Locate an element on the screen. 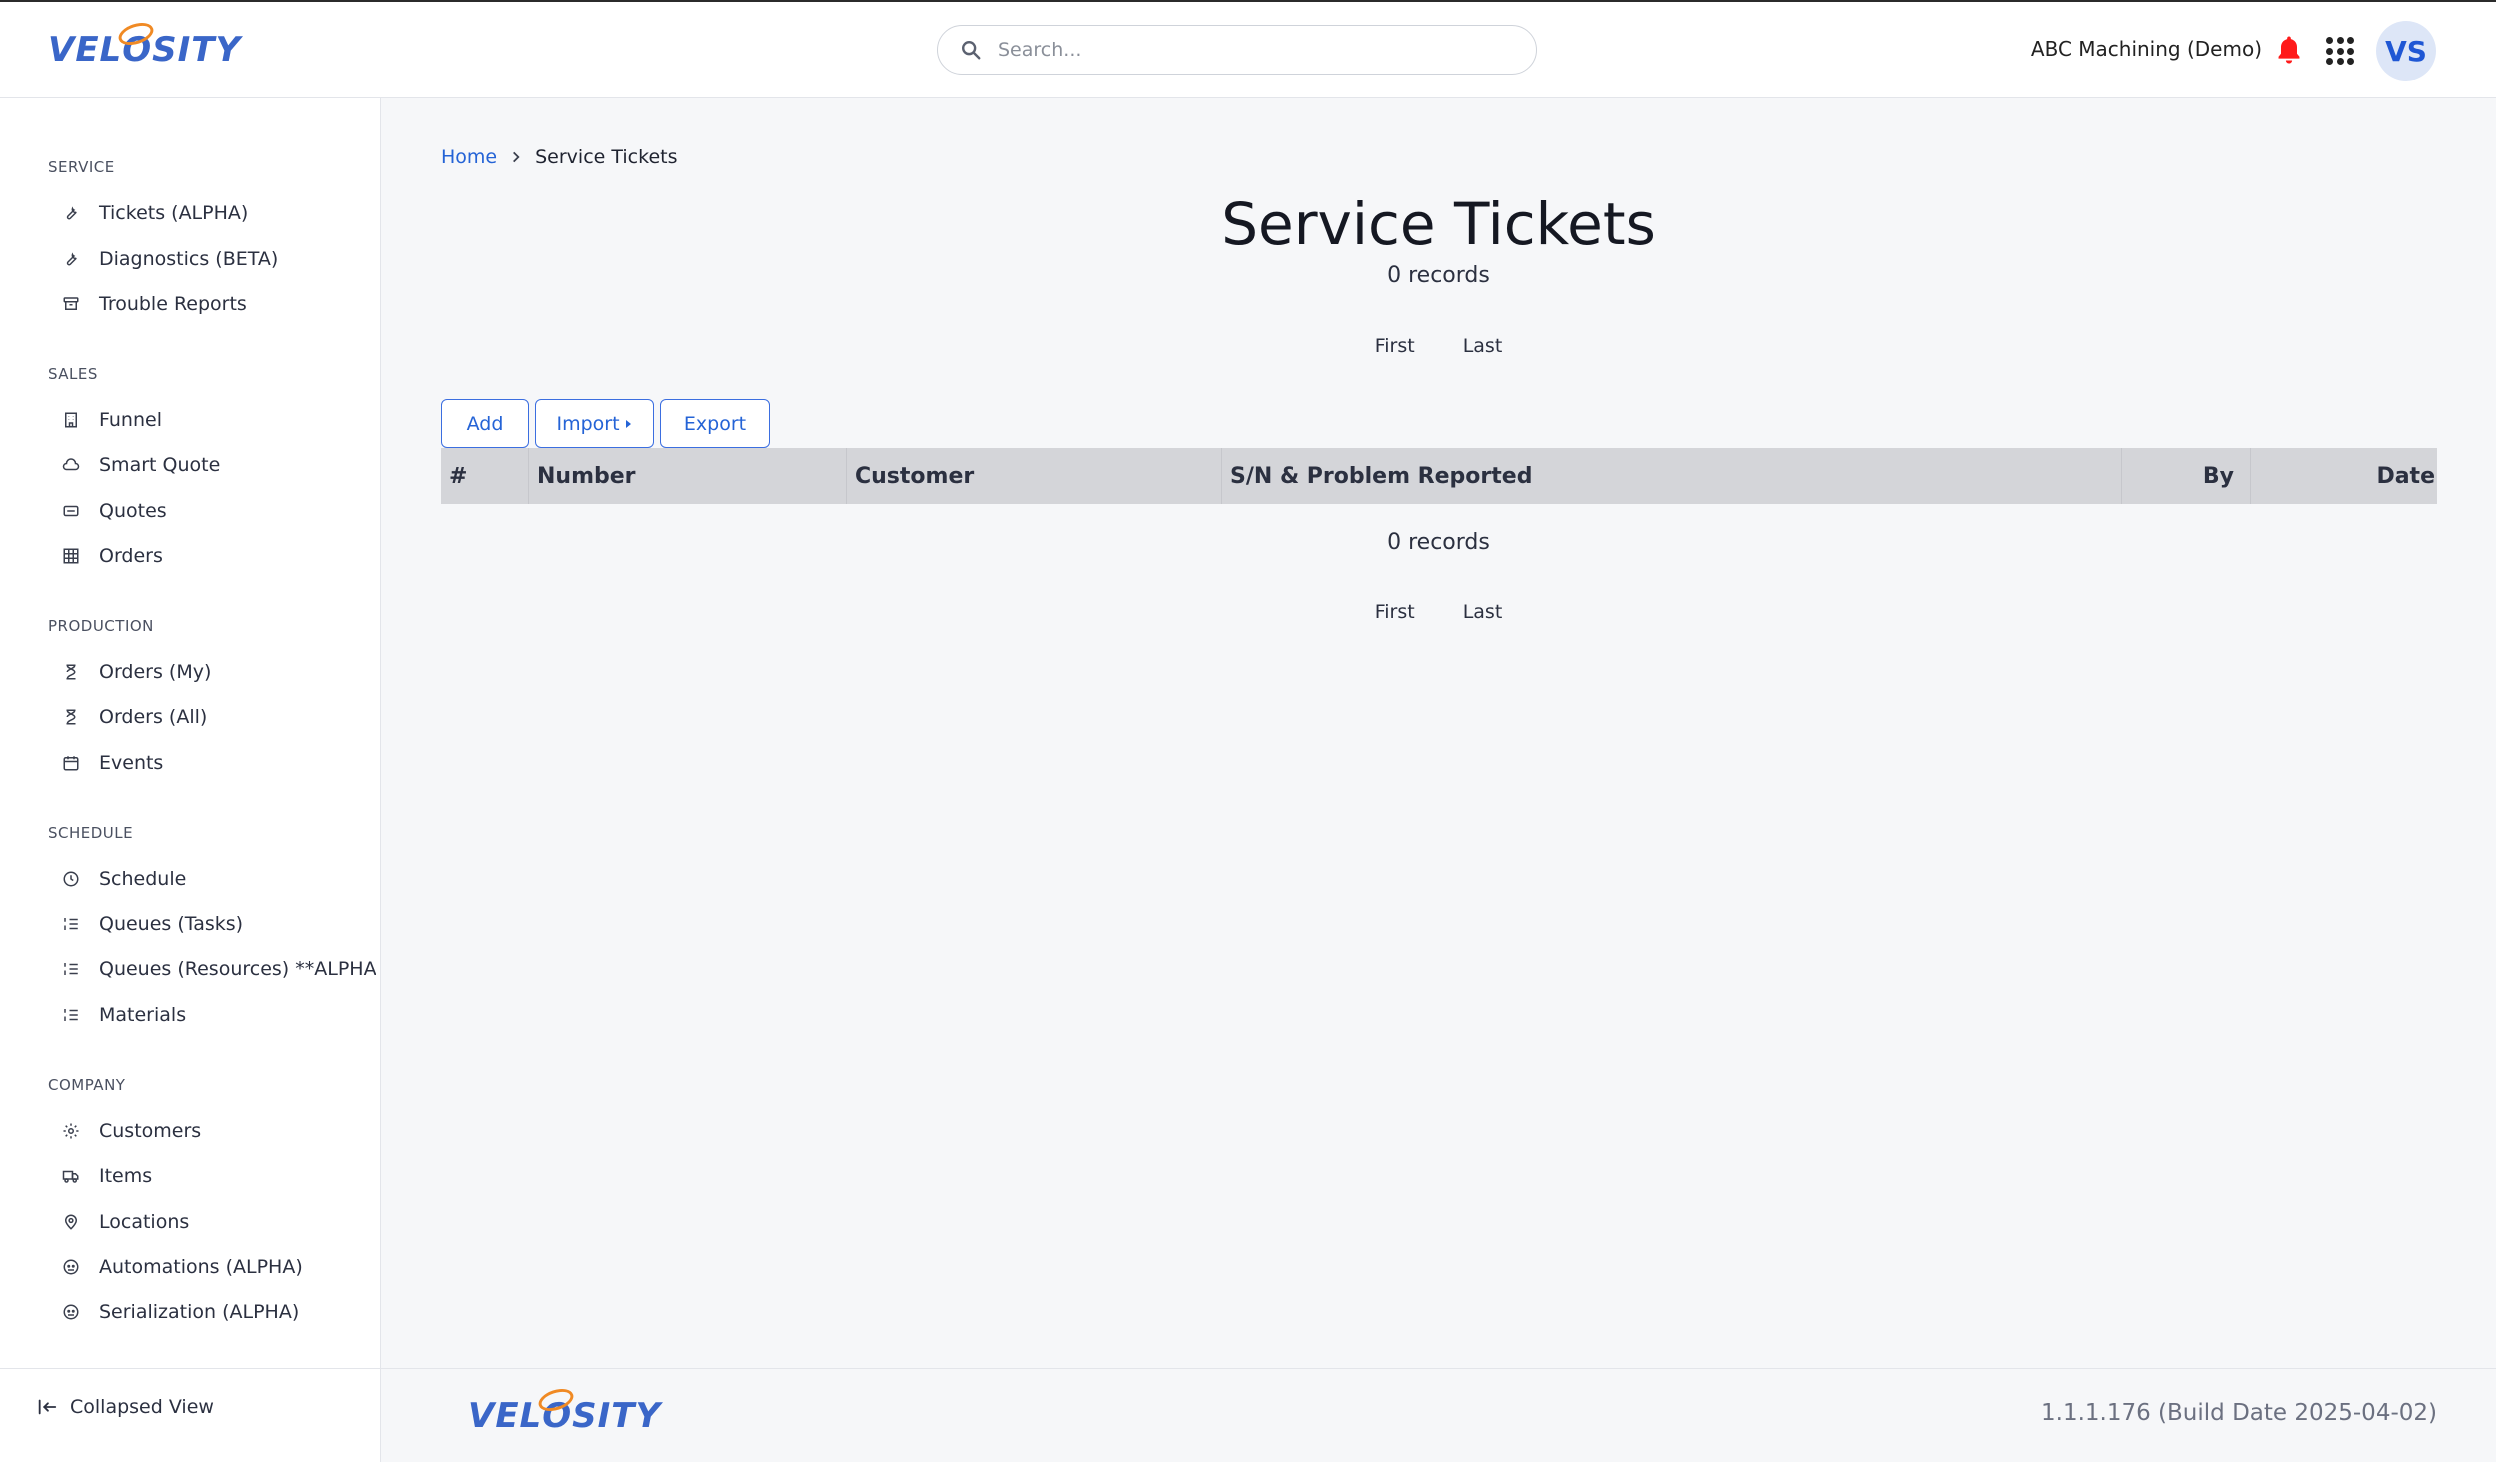  sidebar-item-funnel: Funnel is located at coordinates (218, 420).